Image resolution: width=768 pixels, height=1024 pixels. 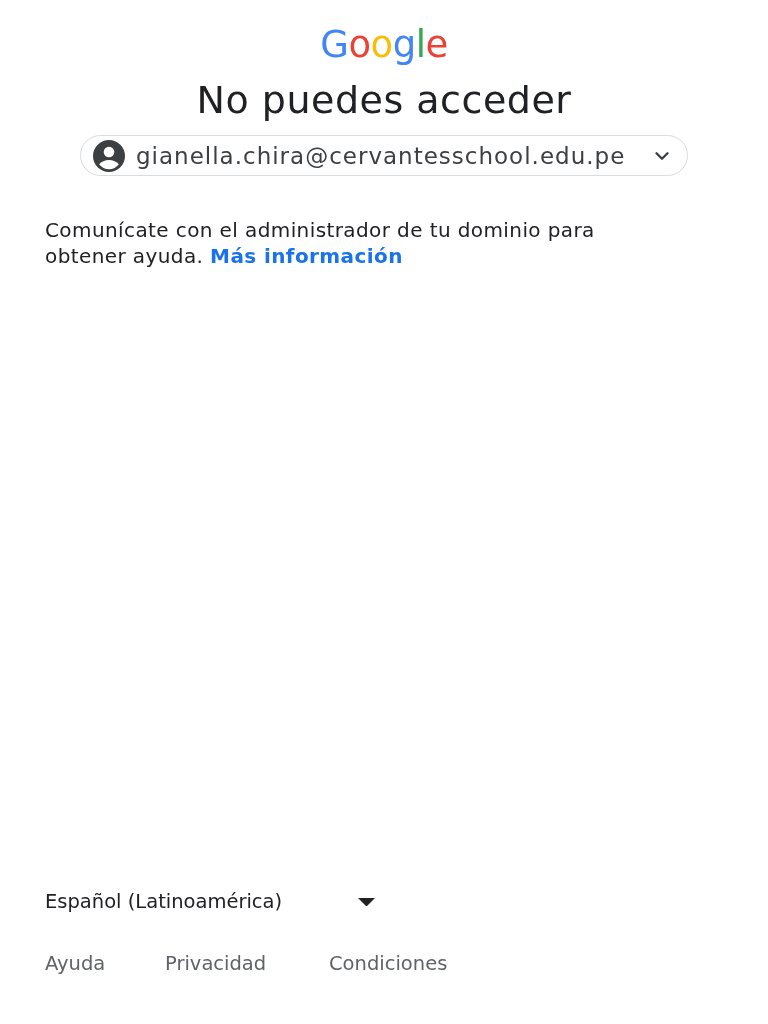 What do you see at coordinates (109, 155) in the screenshot?
I see `account-circle-icon` at bounding box center [109, 155].